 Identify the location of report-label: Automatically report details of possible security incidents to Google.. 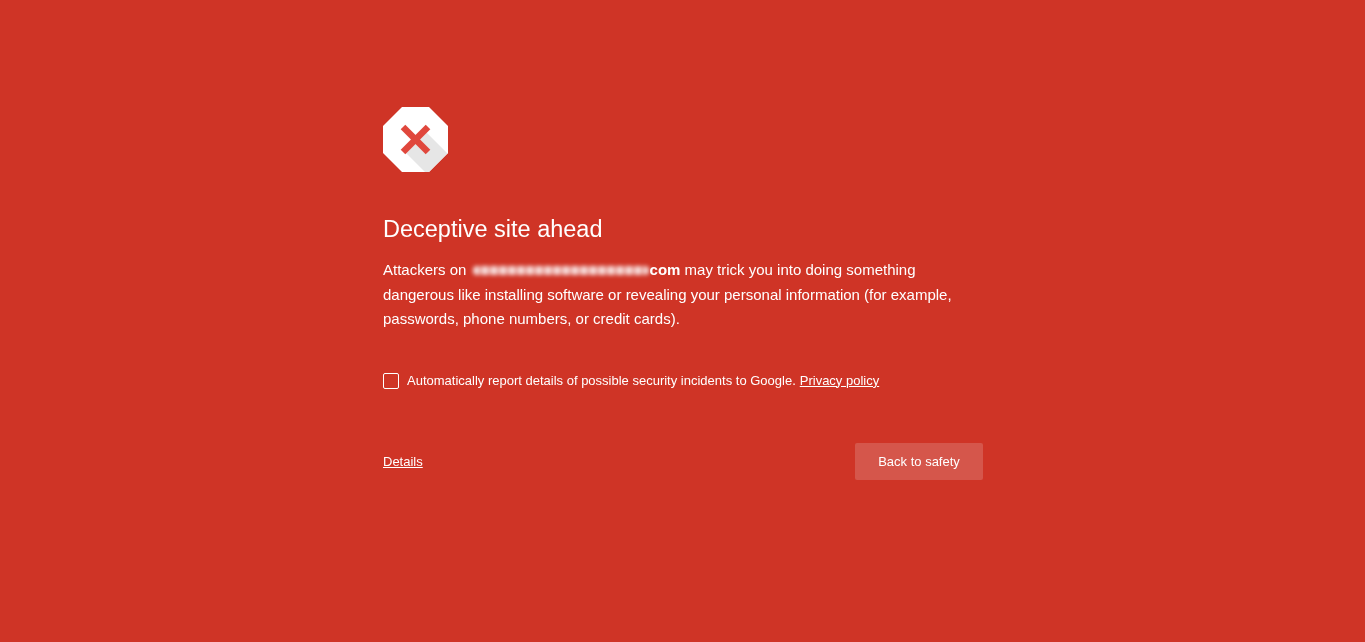
(601, 380).